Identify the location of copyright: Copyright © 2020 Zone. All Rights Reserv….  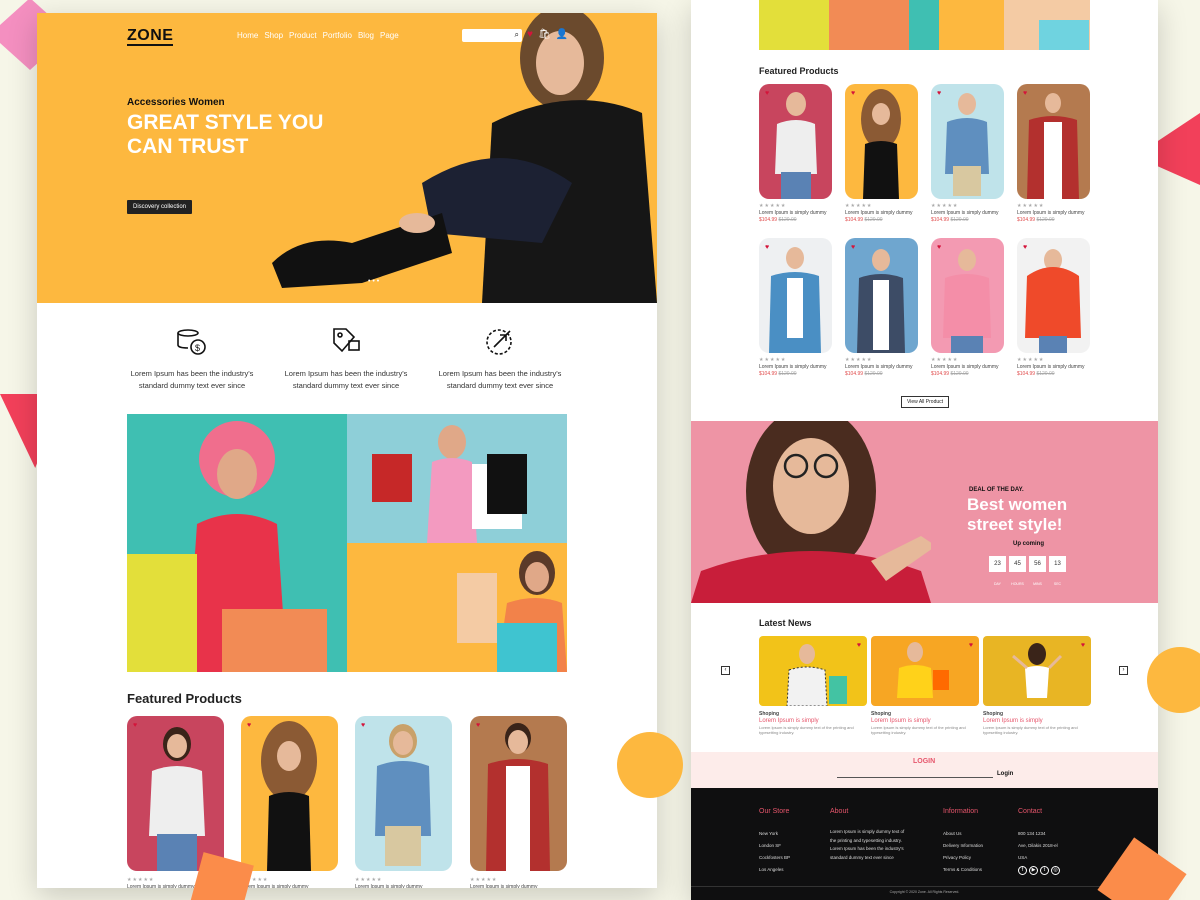
(924, 892).